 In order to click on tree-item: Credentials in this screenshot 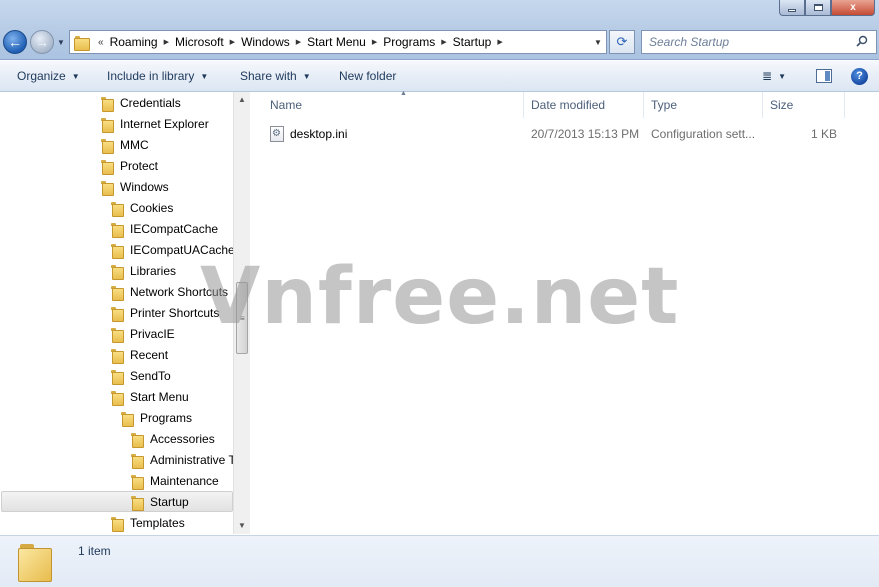, I will do `click(140, 102)`.